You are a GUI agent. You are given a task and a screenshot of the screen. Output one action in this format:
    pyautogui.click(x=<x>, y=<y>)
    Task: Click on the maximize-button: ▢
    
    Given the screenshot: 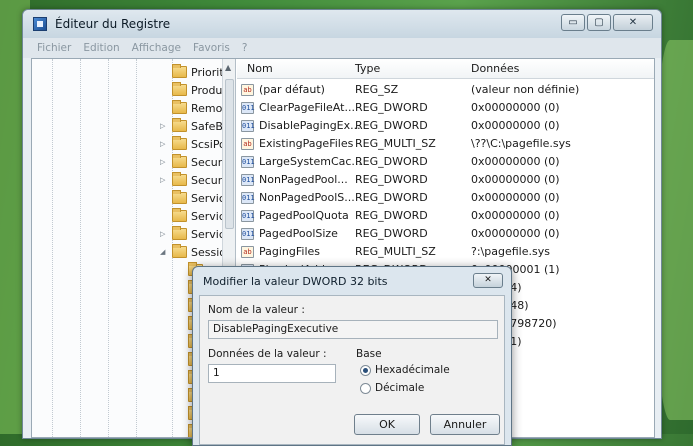 What is the action you would take?
    pyautogui.click(x=599, y=22)
    